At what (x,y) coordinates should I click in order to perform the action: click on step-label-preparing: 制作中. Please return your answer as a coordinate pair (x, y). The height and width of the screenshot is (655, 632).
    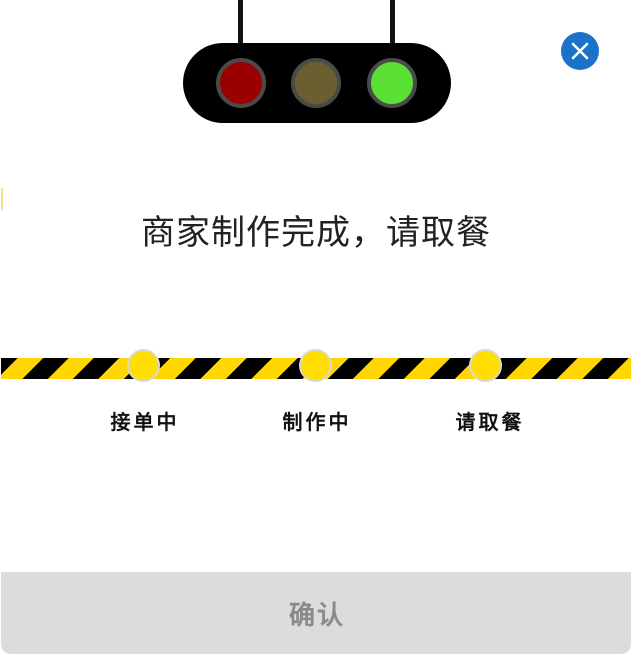
    Looking at the image, I should click on (317, 422).